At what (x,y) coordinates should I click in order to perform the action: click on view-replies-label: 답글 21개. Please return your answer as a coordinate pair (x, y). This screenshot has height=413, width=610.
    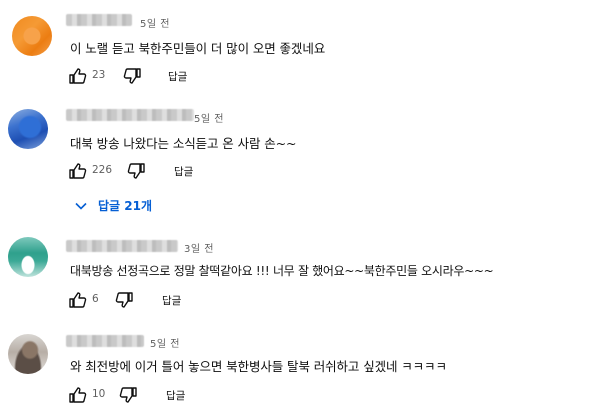
    Looking at the image, I should click on (125, 206).